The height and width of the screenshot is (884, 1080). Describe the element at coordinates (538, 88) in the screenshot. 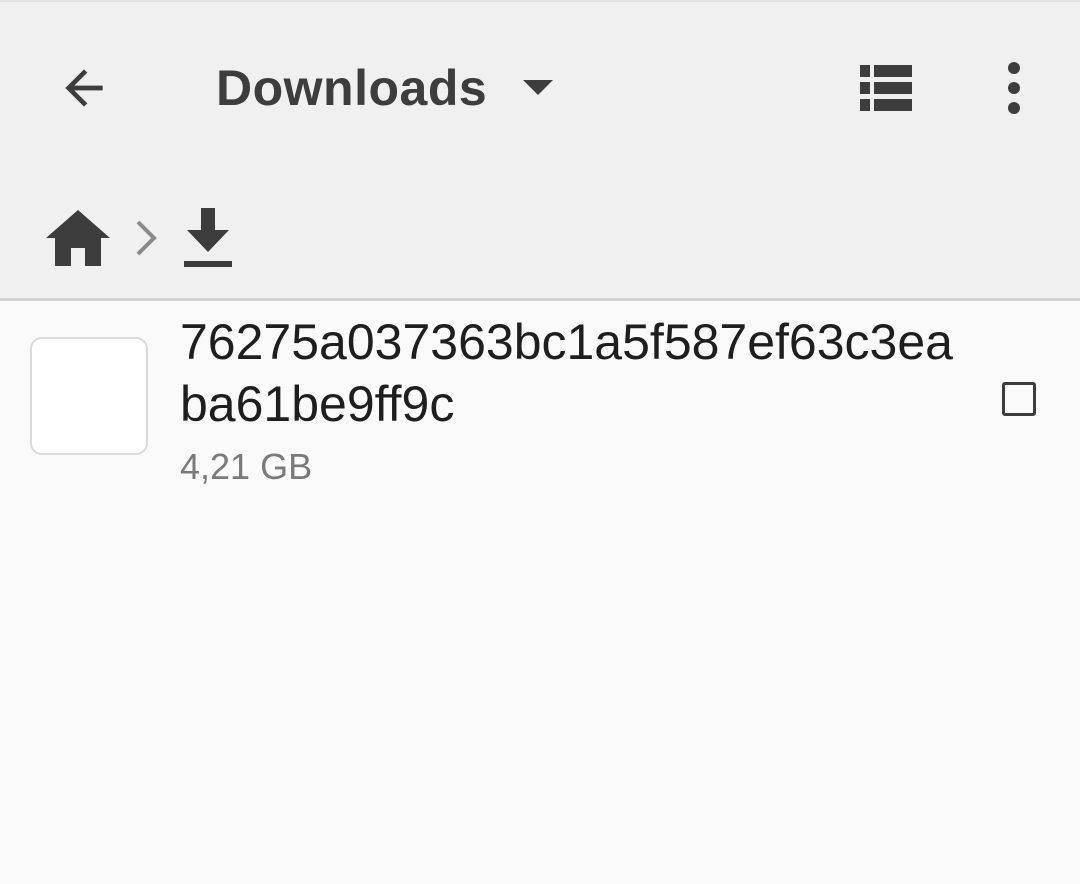

I see `dropdown-arrow-icon` at that location.